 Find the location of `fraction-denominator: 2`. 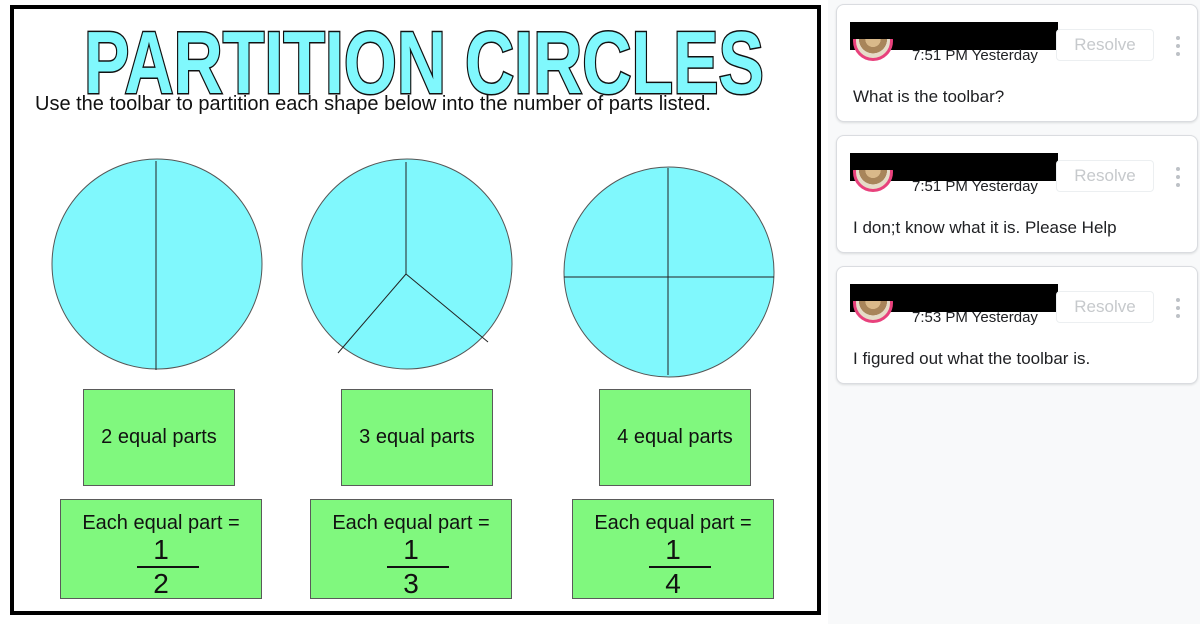

fraction-denominator: 2 is located at coordinates (161, 583).